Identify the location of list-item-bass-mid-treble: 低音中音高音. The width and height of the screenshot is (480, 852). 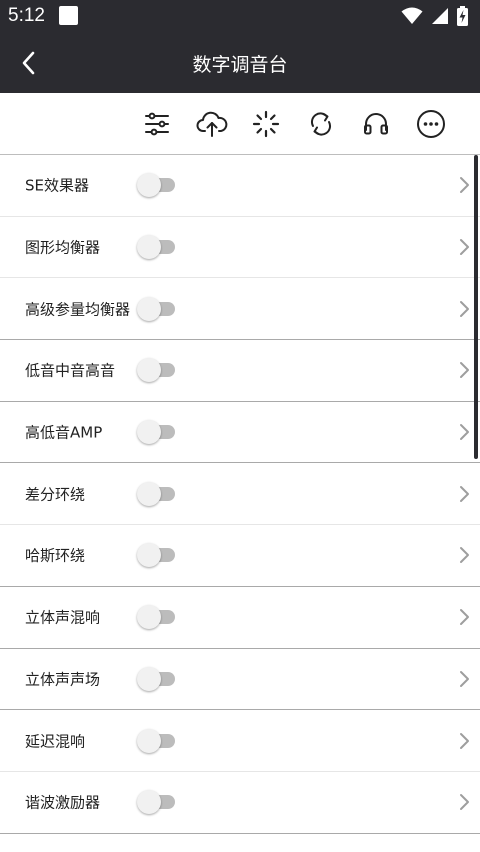
(240, 371).